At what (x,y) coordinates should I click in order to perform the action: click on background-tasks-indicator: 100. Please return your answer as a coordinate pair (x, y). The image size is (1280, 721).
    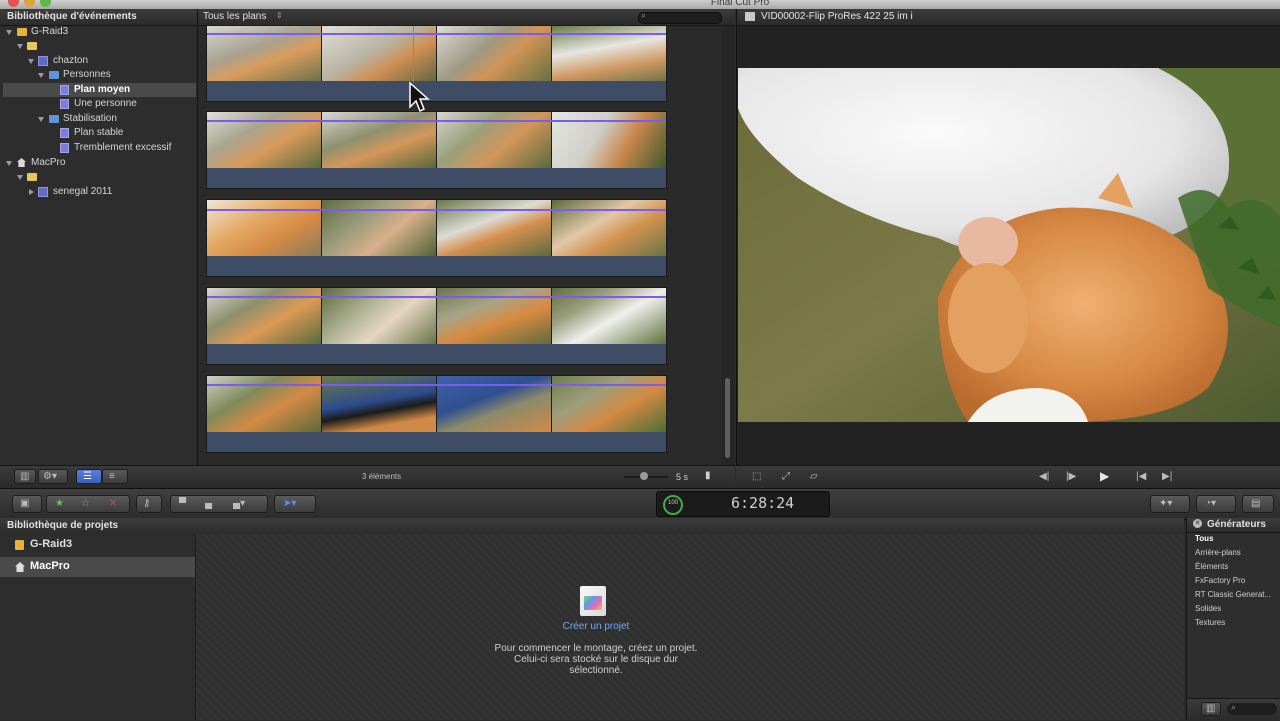
    Looking at the image, I should click on (673, 505).